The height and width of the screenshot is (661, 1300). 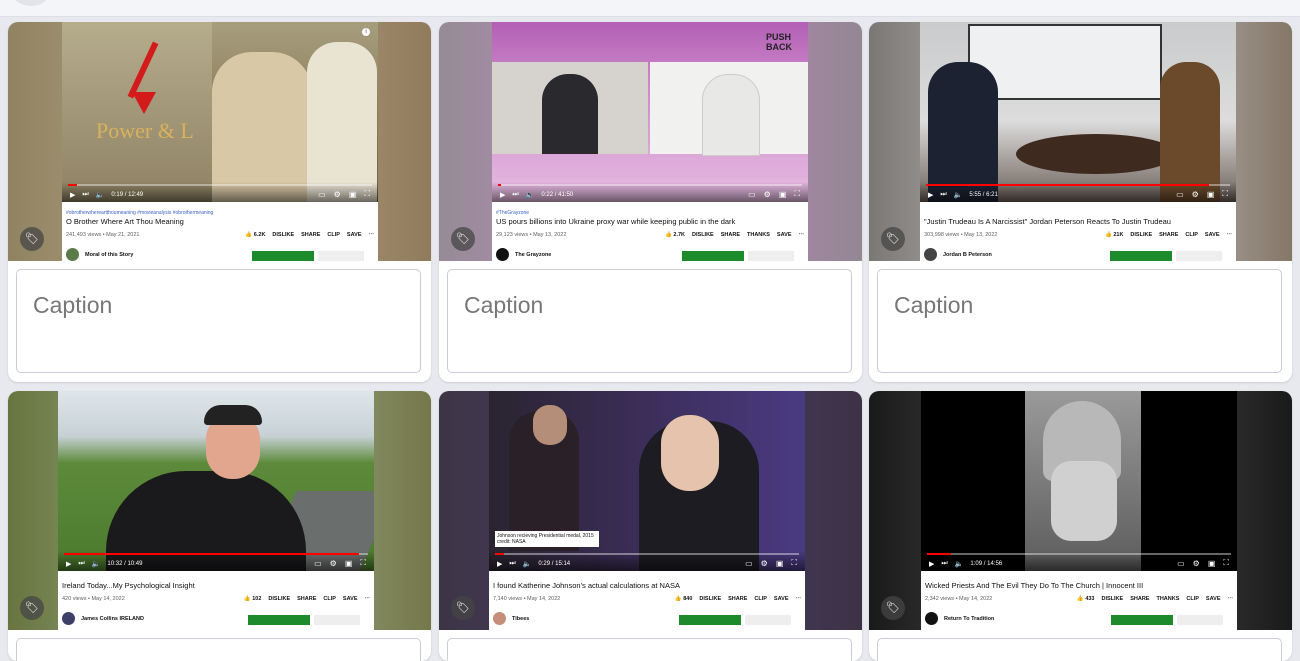 I want to click on channel-name: The Grayzone, so click(x=533, y=255).